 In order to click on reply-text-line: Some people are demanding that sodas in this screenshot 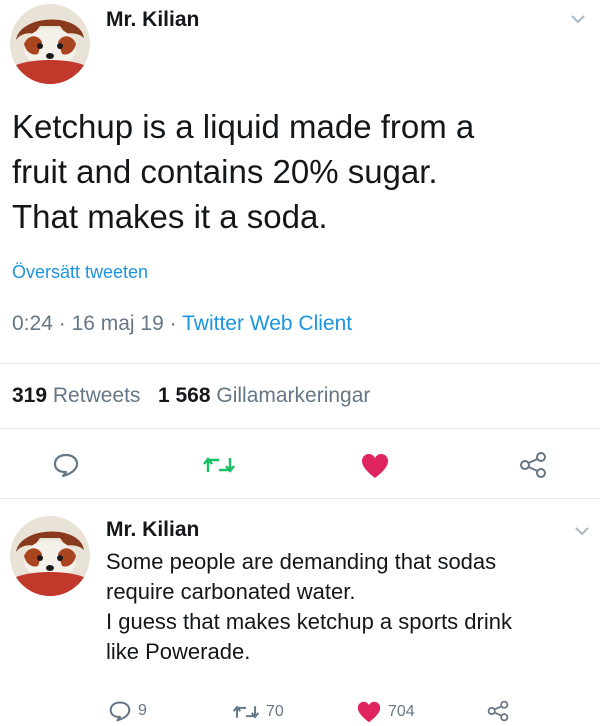, I will do `click(301, 561)`.